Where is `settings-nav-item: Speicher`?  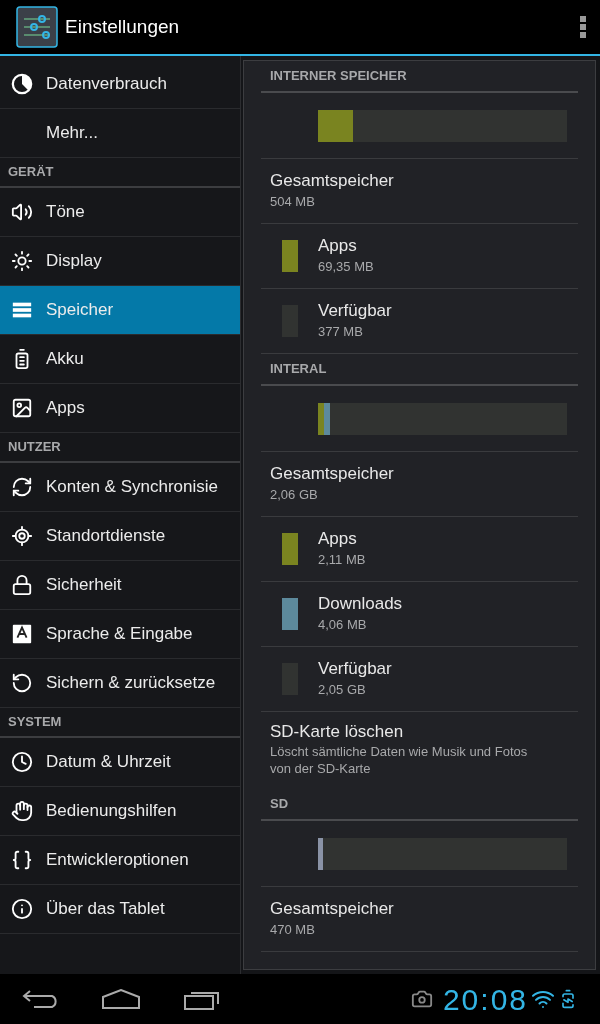 settings-nav-item: Speicher is located at coordinates (120, 310).